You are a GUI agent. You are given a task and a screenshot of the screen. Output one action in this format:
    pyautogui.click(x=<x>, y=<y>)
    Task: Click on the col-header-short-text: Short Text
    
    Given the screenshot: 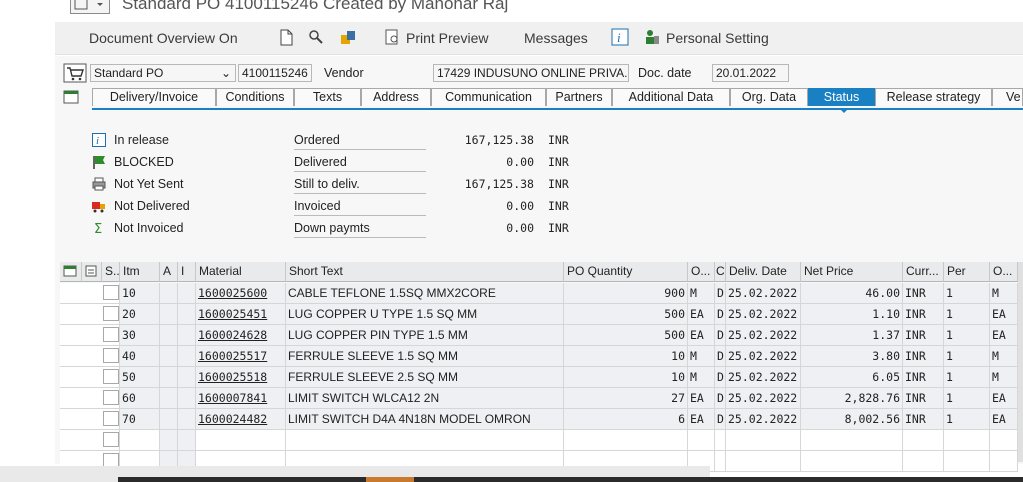 What is the action you would take?
    pyautogui.click(x=425, y=272)
    